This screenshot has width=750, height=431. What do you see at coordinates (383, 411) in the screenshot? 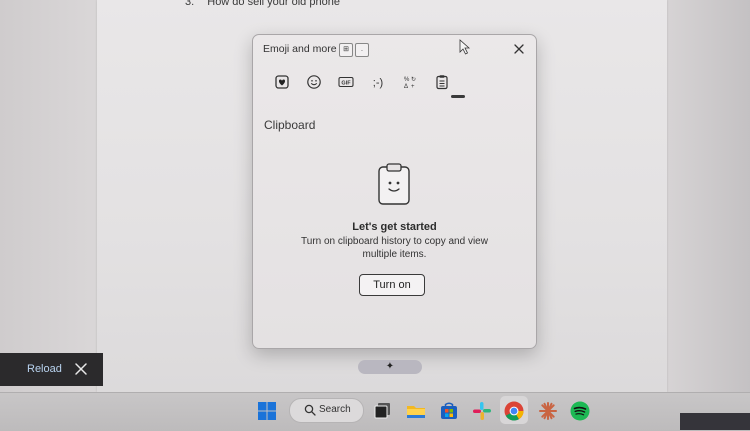
I see `task-view-icon` at bounding box center [383, 411].